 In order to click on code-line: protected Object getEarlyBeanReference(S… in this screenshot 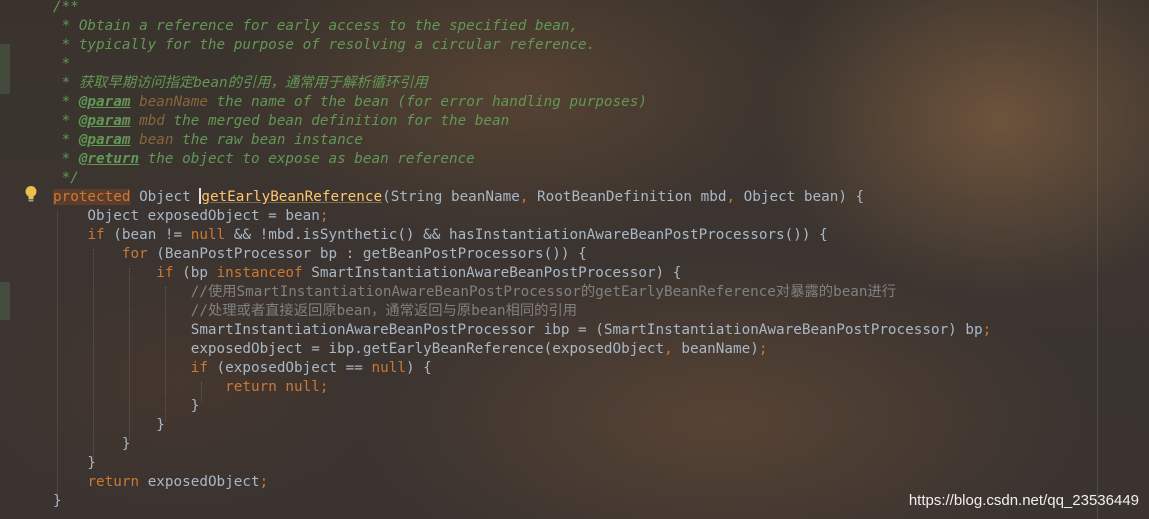, I will do `click(458, 197)`.